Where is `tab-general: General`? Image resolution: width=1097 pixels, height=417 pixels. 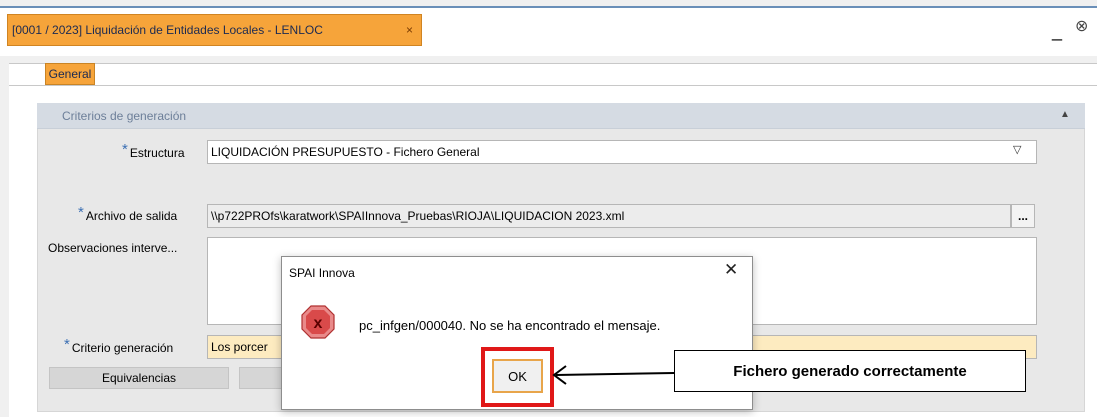
tab-general: General is located at coordinates (70, 74).